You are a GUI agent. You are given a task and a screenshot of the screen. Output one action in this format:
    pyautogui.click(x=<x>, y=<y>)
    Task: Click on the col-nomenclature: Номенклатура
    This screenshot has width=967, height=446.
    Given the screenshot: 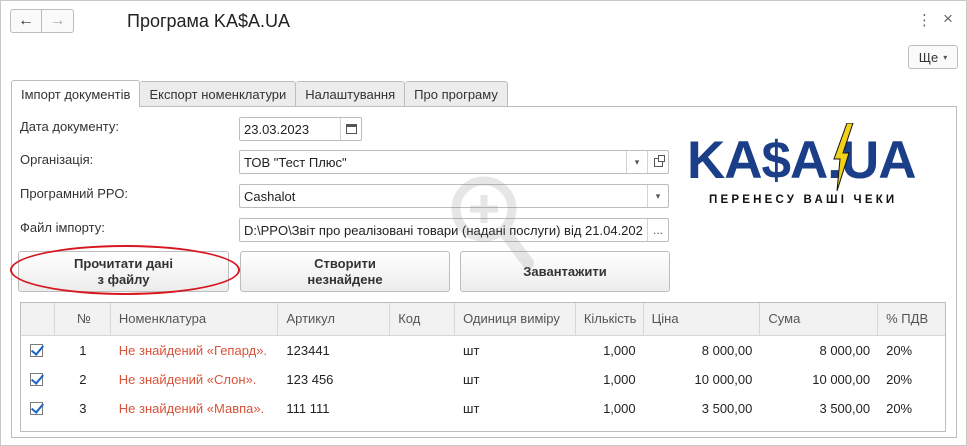 What is the action you would take?
    pyautogui.click(x=195, y=319)
    